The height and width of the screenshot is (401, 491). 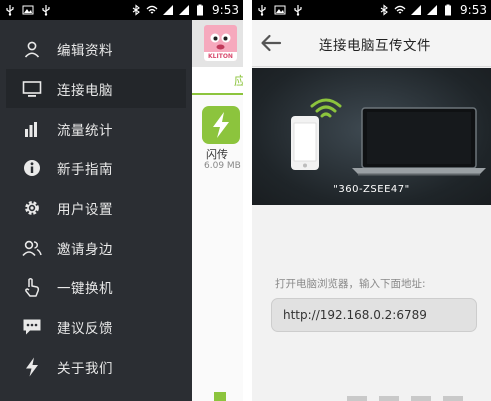 I want to click on menu-item-label: 建议反馈, so click(x=85, y=328).